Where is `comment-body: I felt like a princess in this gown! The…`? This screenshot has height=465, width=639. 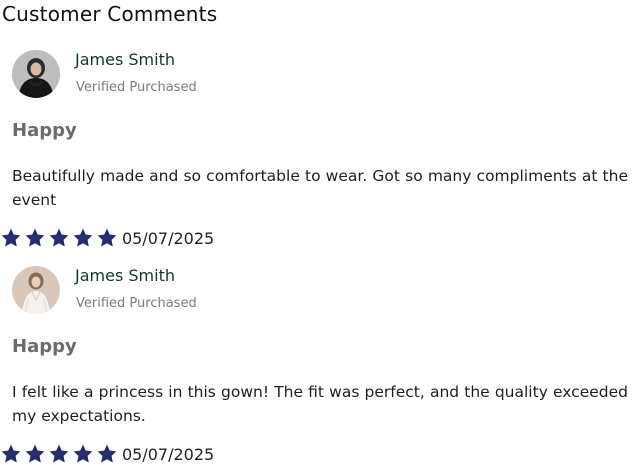
comment-body: I felt like a princess in this gown! The… is located at coordinates (320, 404).